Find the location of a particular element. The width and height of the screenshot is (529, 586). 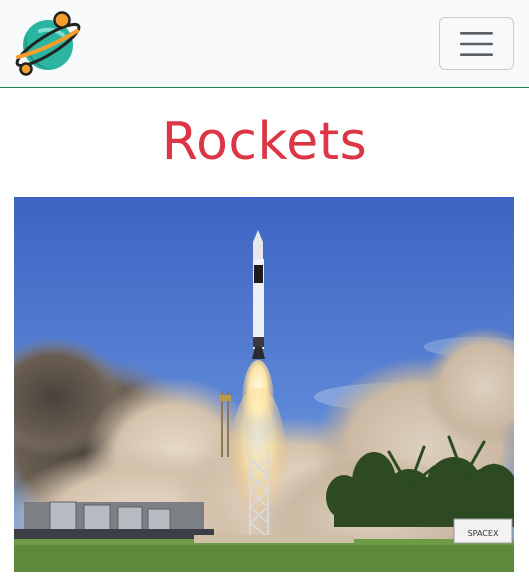

page-title: Rockets is located at coordinates (264, 142).